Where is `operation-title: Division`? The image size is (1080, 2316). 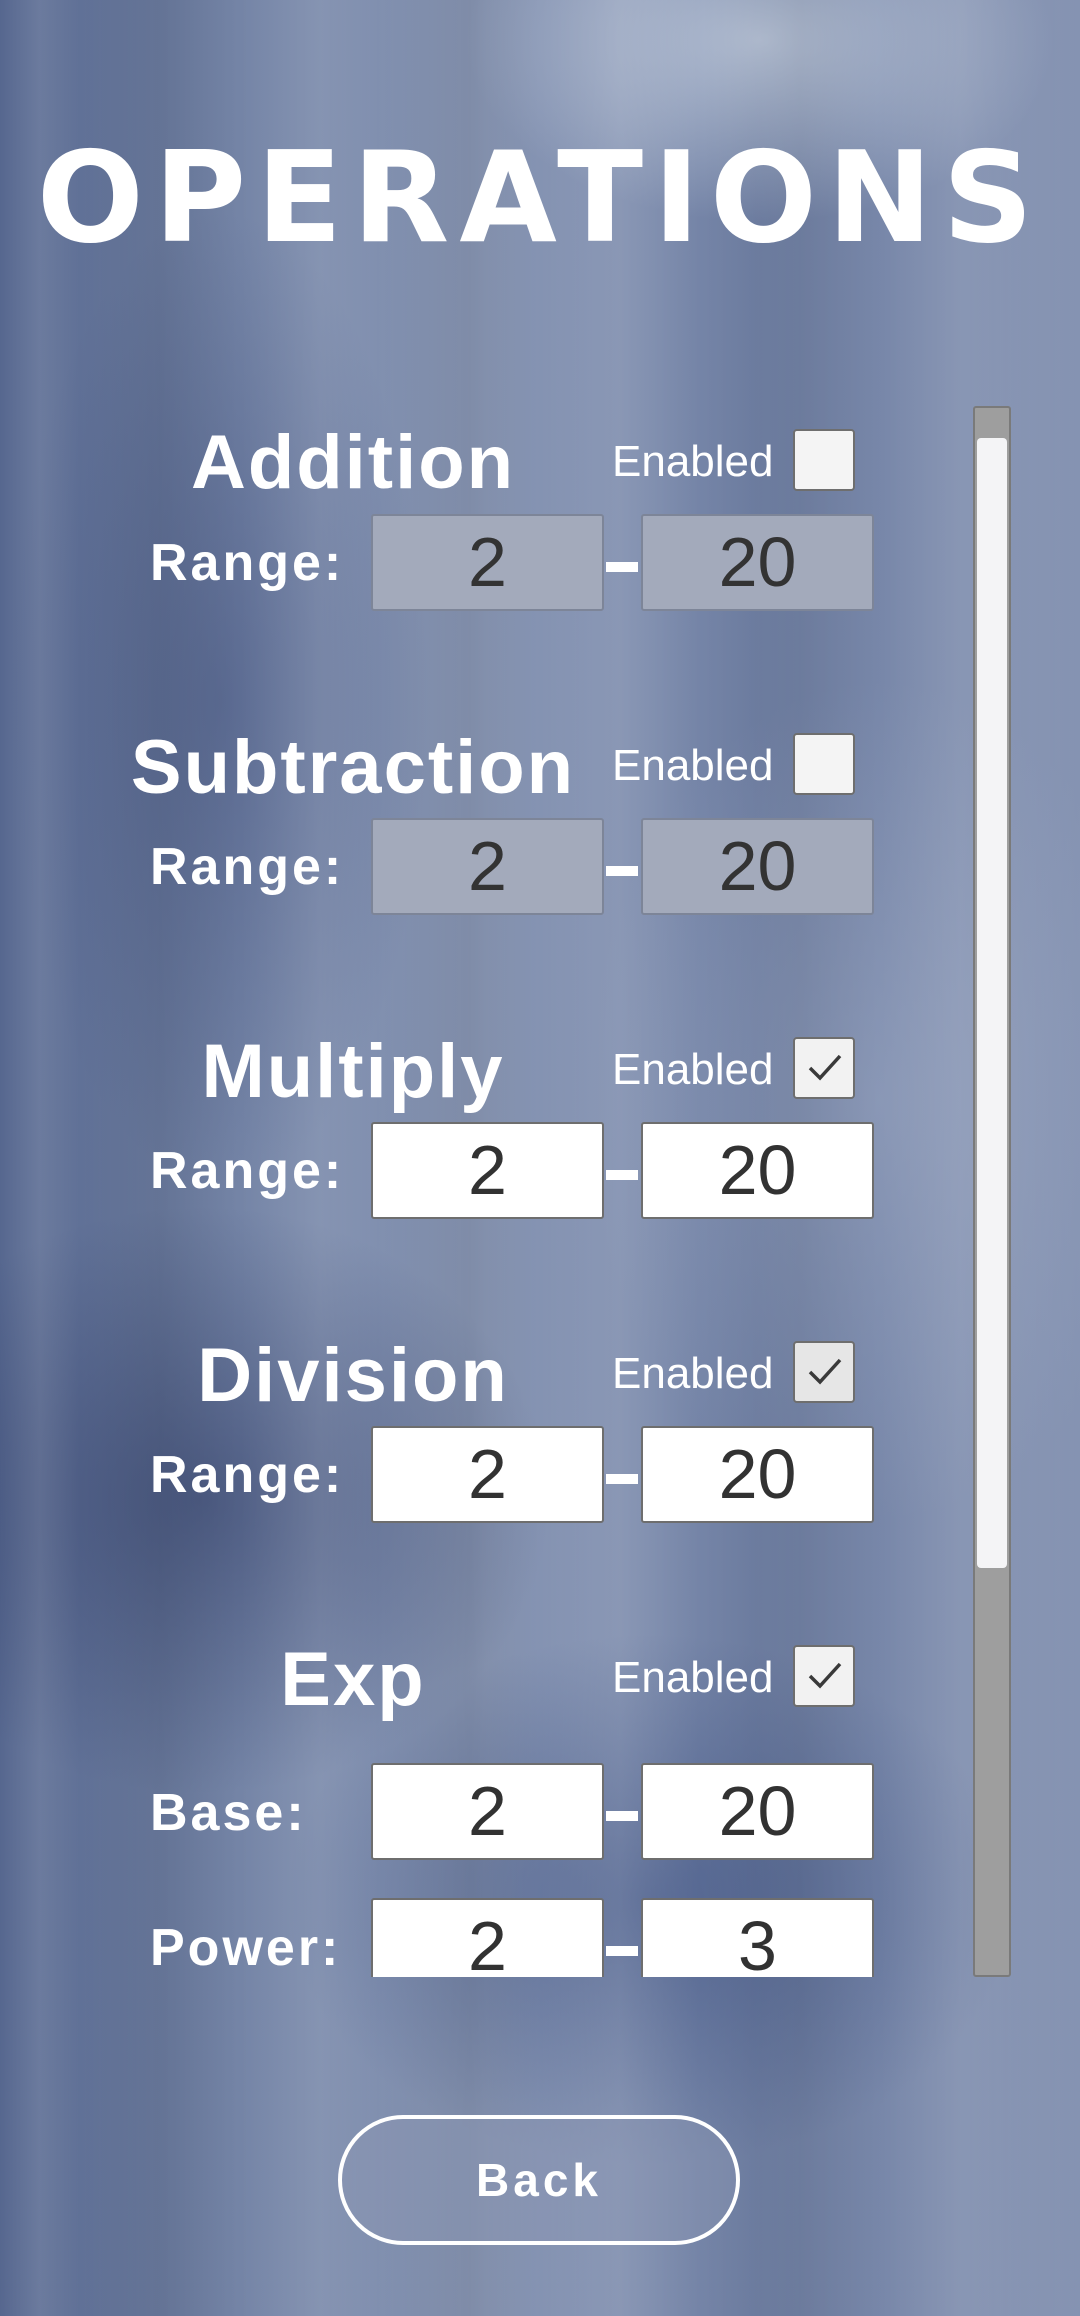 operation-title: Division is located at coordinates (353, 1375).